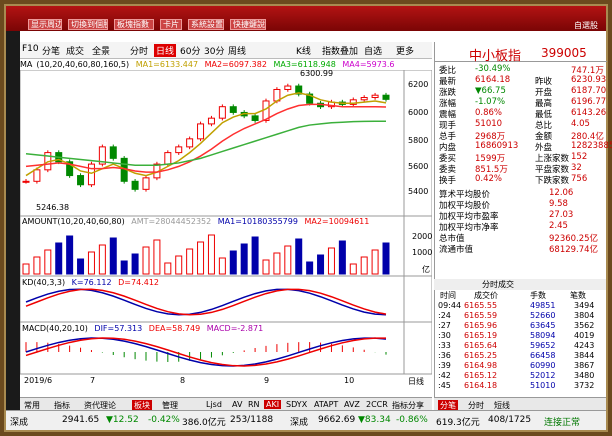 This screenshot has width=612, height=436. What do you see at coordinates (134, 24) in the screenshot?
I see `topbar-button: 板塊指數` at bounding box center [134, 24].